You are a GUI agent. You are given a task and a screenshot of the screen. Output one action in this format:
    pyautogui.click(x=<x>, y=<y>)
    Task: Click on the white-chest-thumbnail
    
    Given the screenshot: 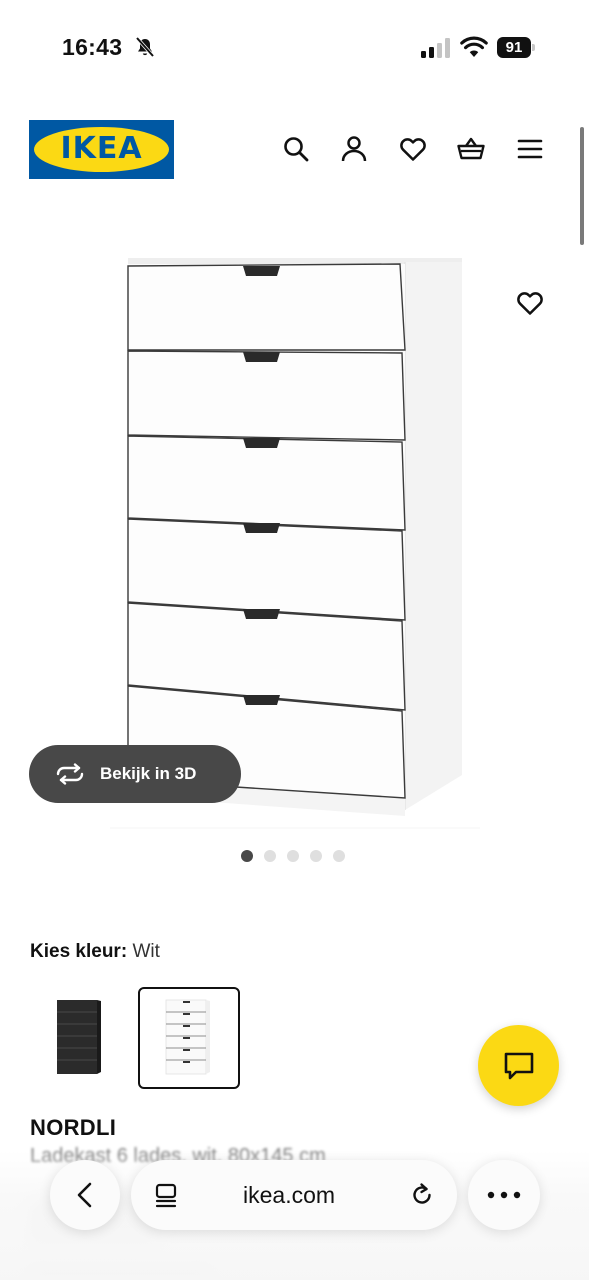 What is the action you would take?
    pyautogui.click(x=187, y=1037)
    